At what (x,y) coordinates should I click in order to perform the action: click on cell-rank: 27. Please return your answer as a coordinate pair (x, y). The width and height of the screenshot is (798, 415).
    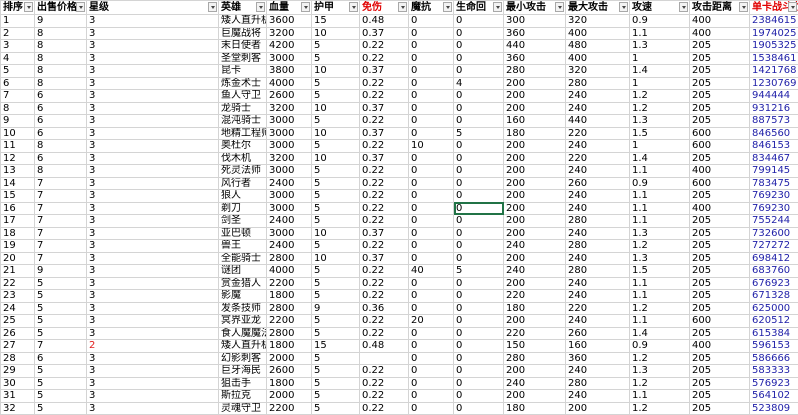
    Looking at the image, I should click on (18, 346).